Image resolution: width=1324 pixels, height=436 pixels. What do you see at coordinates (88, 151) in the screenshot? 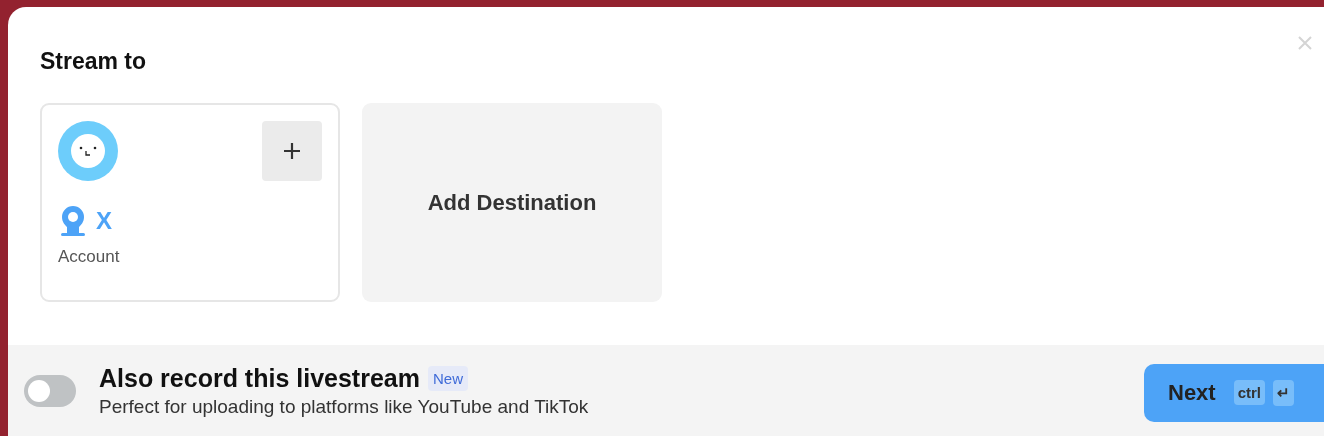
I see `avatar-icon` at bounding box center [88, 151].